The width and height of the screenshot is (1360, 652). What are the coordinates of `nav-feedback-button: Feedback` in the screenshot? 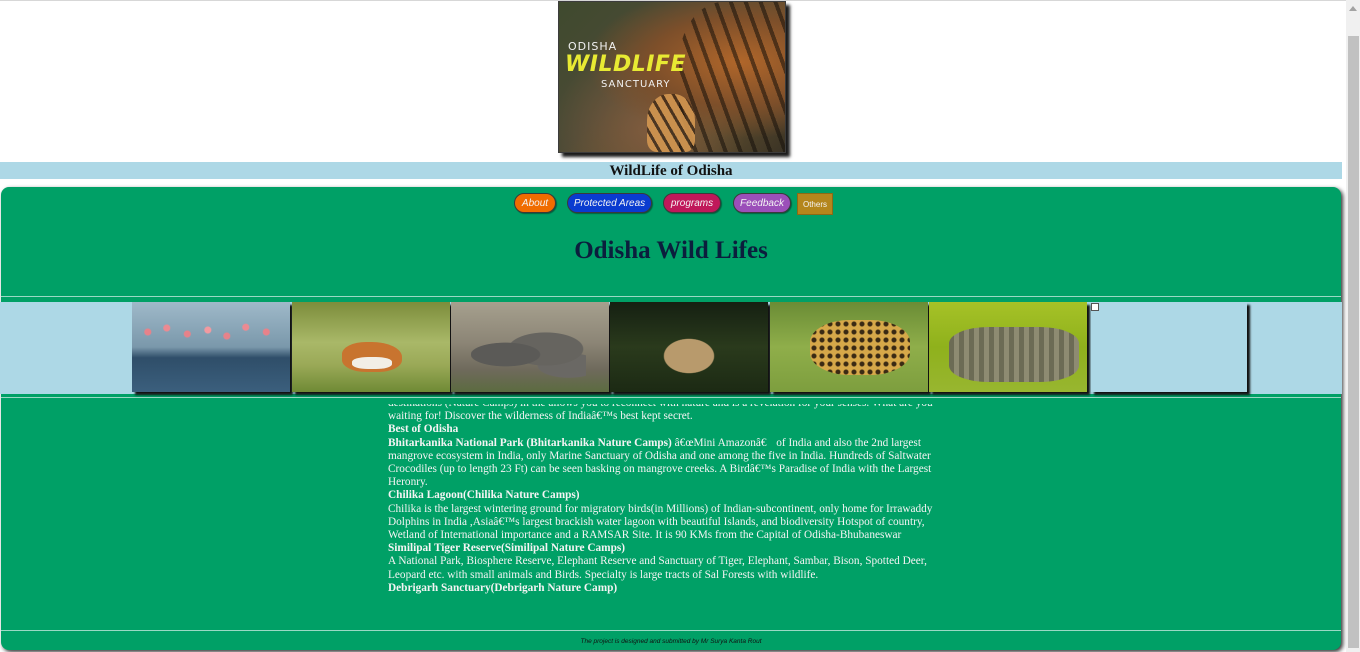 It's located at (762, 203).